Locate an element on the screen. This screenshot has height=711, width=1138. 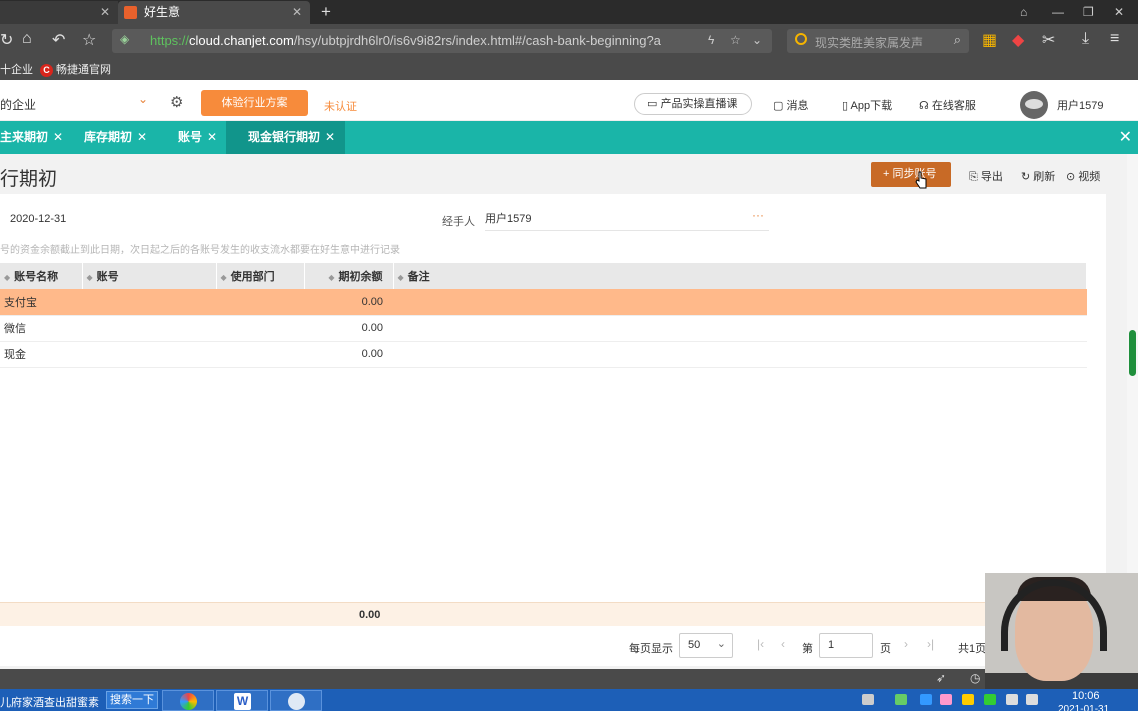
keyboard-icon is located at coordinates (868, 699).